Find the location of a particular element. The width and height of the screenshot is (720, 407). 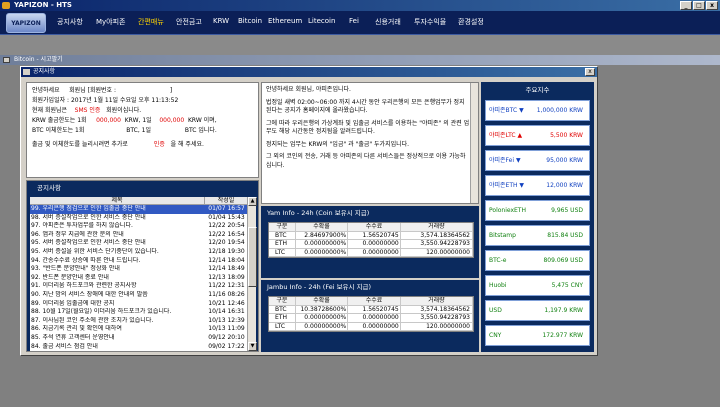

menu-settings: 환경설정 is located at coordinates (471, 22).